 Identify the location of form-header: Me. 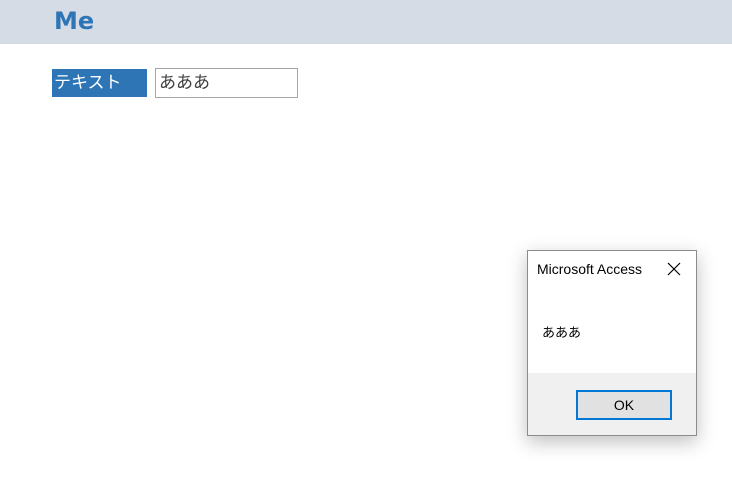
(366, 22).